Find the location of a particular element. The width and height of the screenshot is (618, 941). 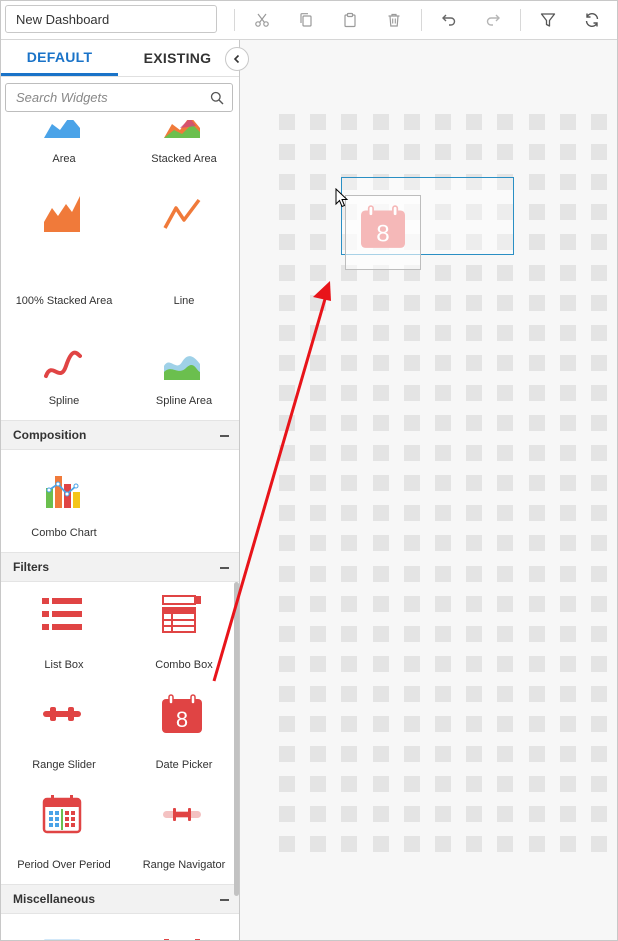

widget-range-navigator: Range Navigator is located at coordinates (180, 834).